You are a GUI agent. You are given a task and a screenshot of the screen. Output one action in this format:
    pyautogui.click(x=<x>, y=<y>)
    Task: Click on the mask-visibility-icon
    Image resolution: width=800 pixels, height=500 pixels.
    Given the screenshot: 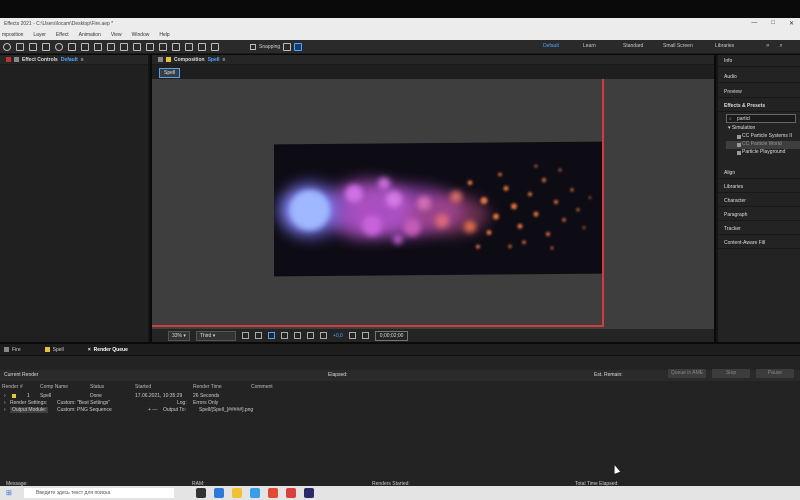 What is the action you would take?
    pyautogui.click(x=271, y=335)
    